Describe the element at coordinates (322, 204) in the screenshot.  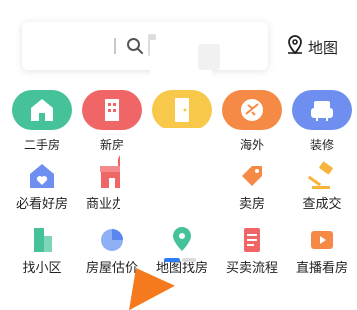
I see `entry-label: 查成交` at that location.